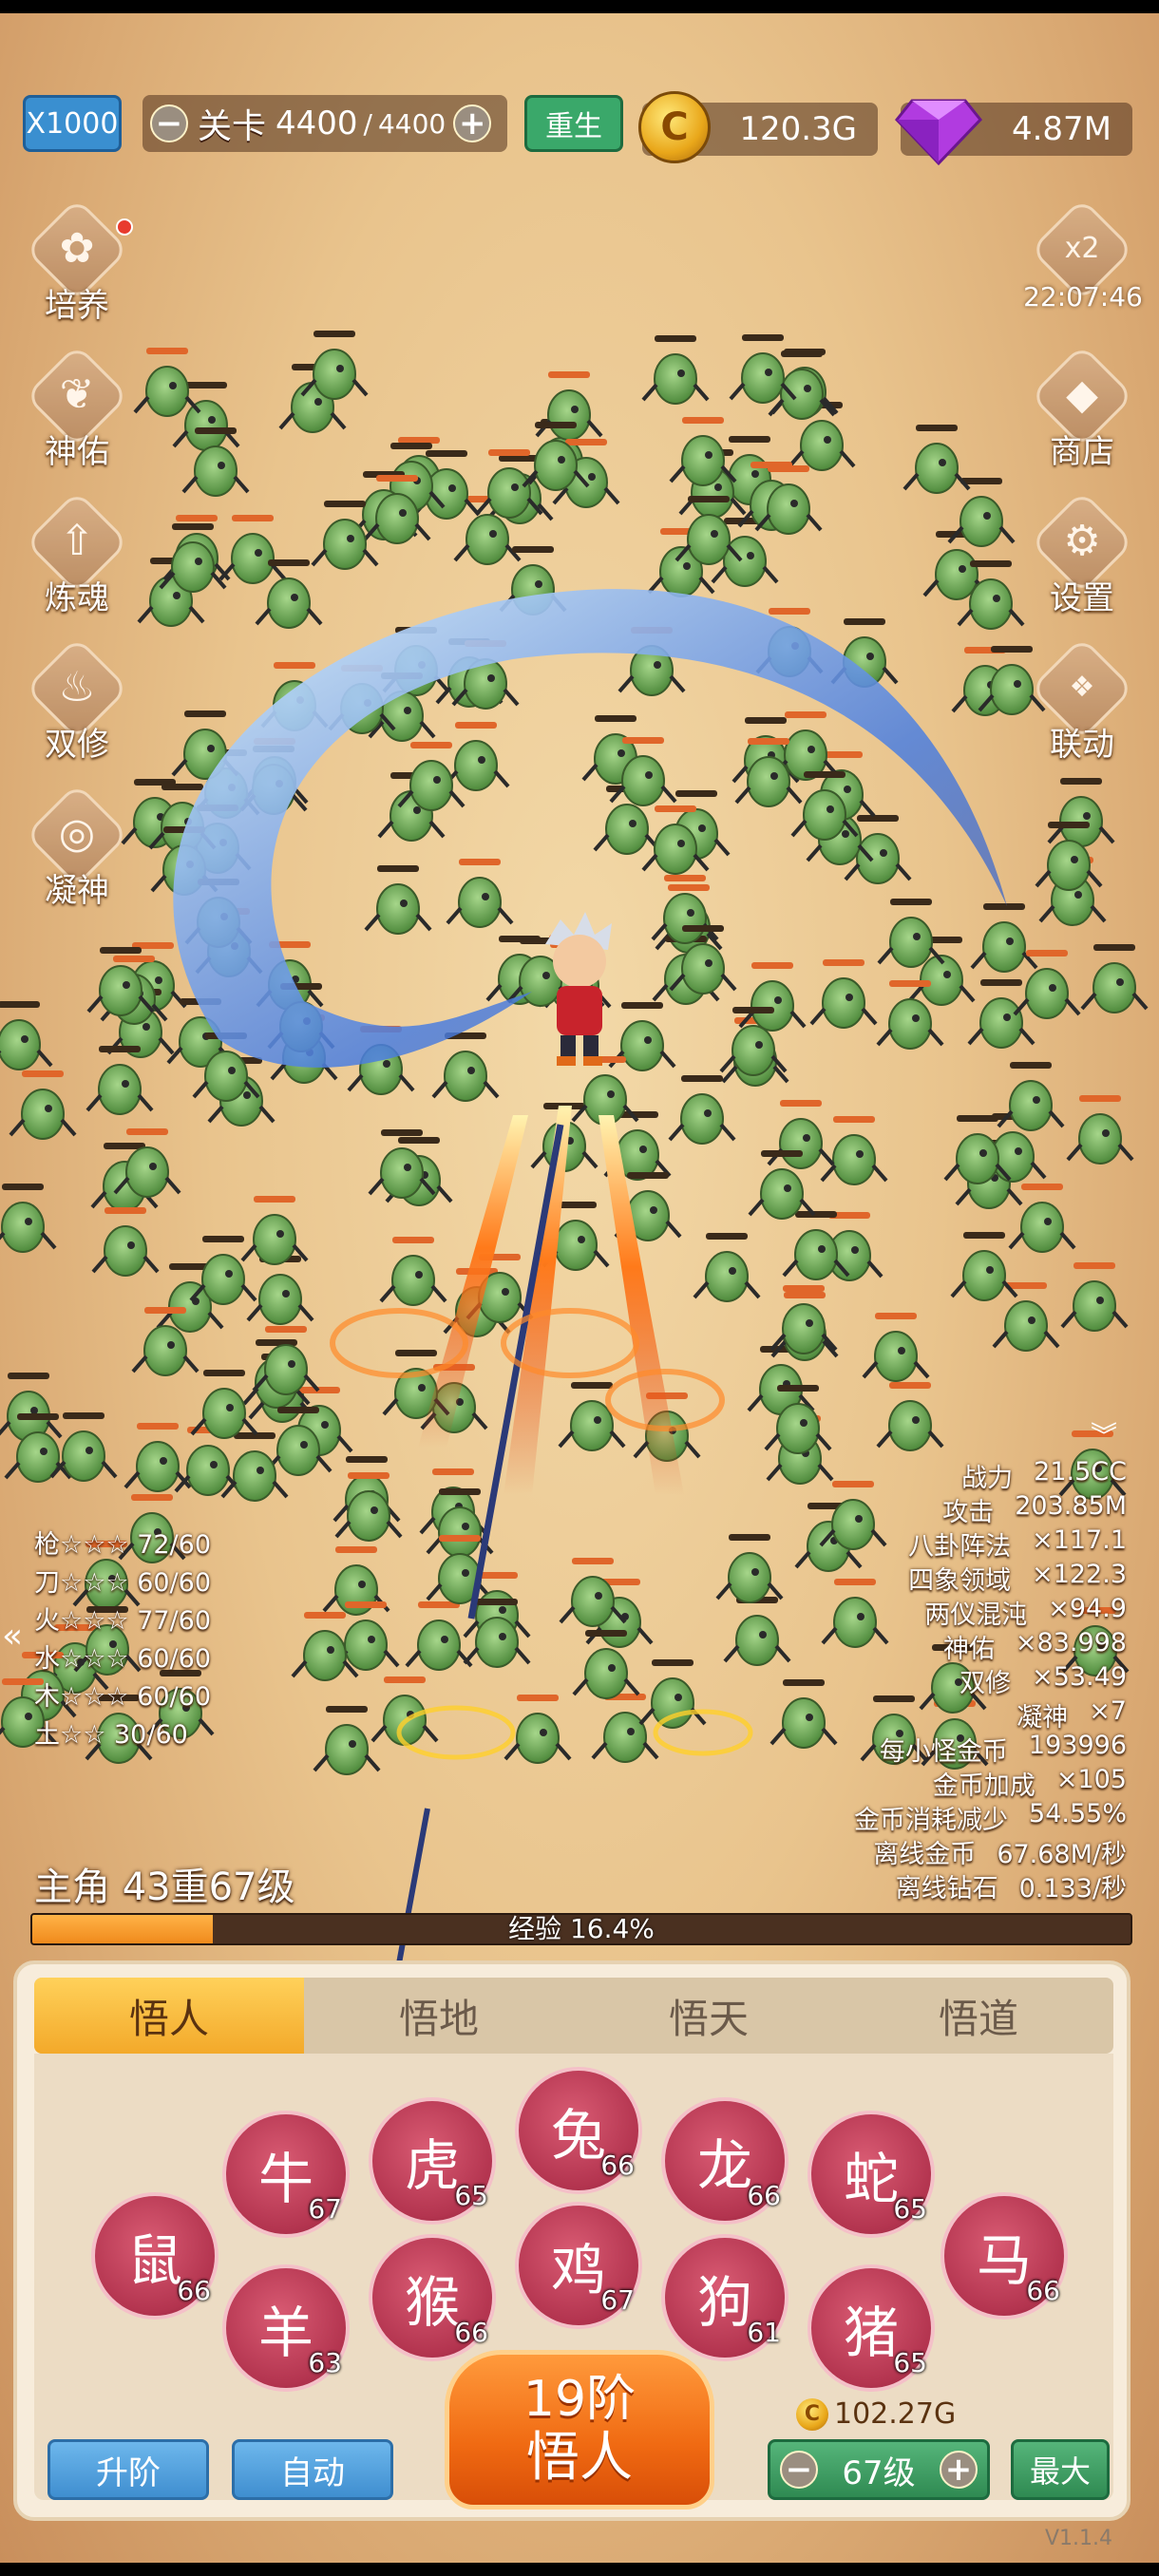  Describe the element at coordinates (987, 1478) in the screenshot. I see `stat-label: 战力` at that location.